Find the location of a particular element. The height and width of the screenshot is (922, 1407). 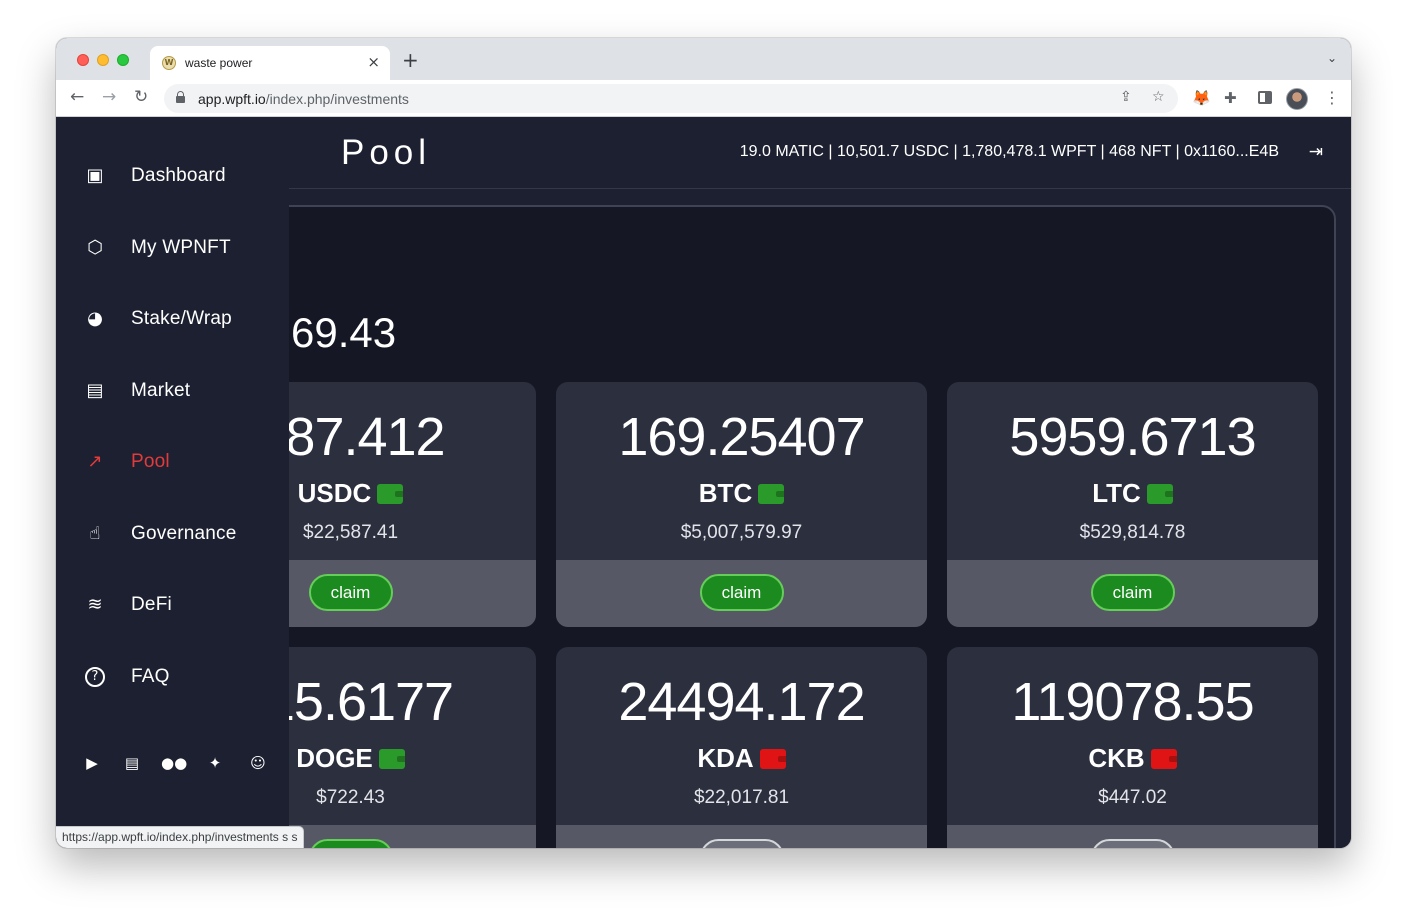

card-symbol: BTC is located at coordinates (725, 493).